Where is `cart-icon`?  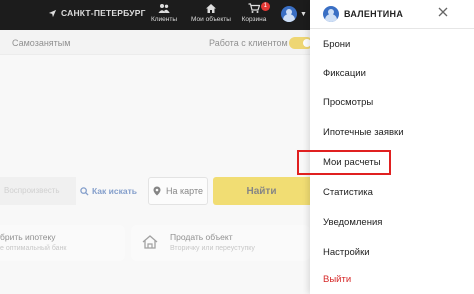
cart-icon is located at coordinates (254, 8).